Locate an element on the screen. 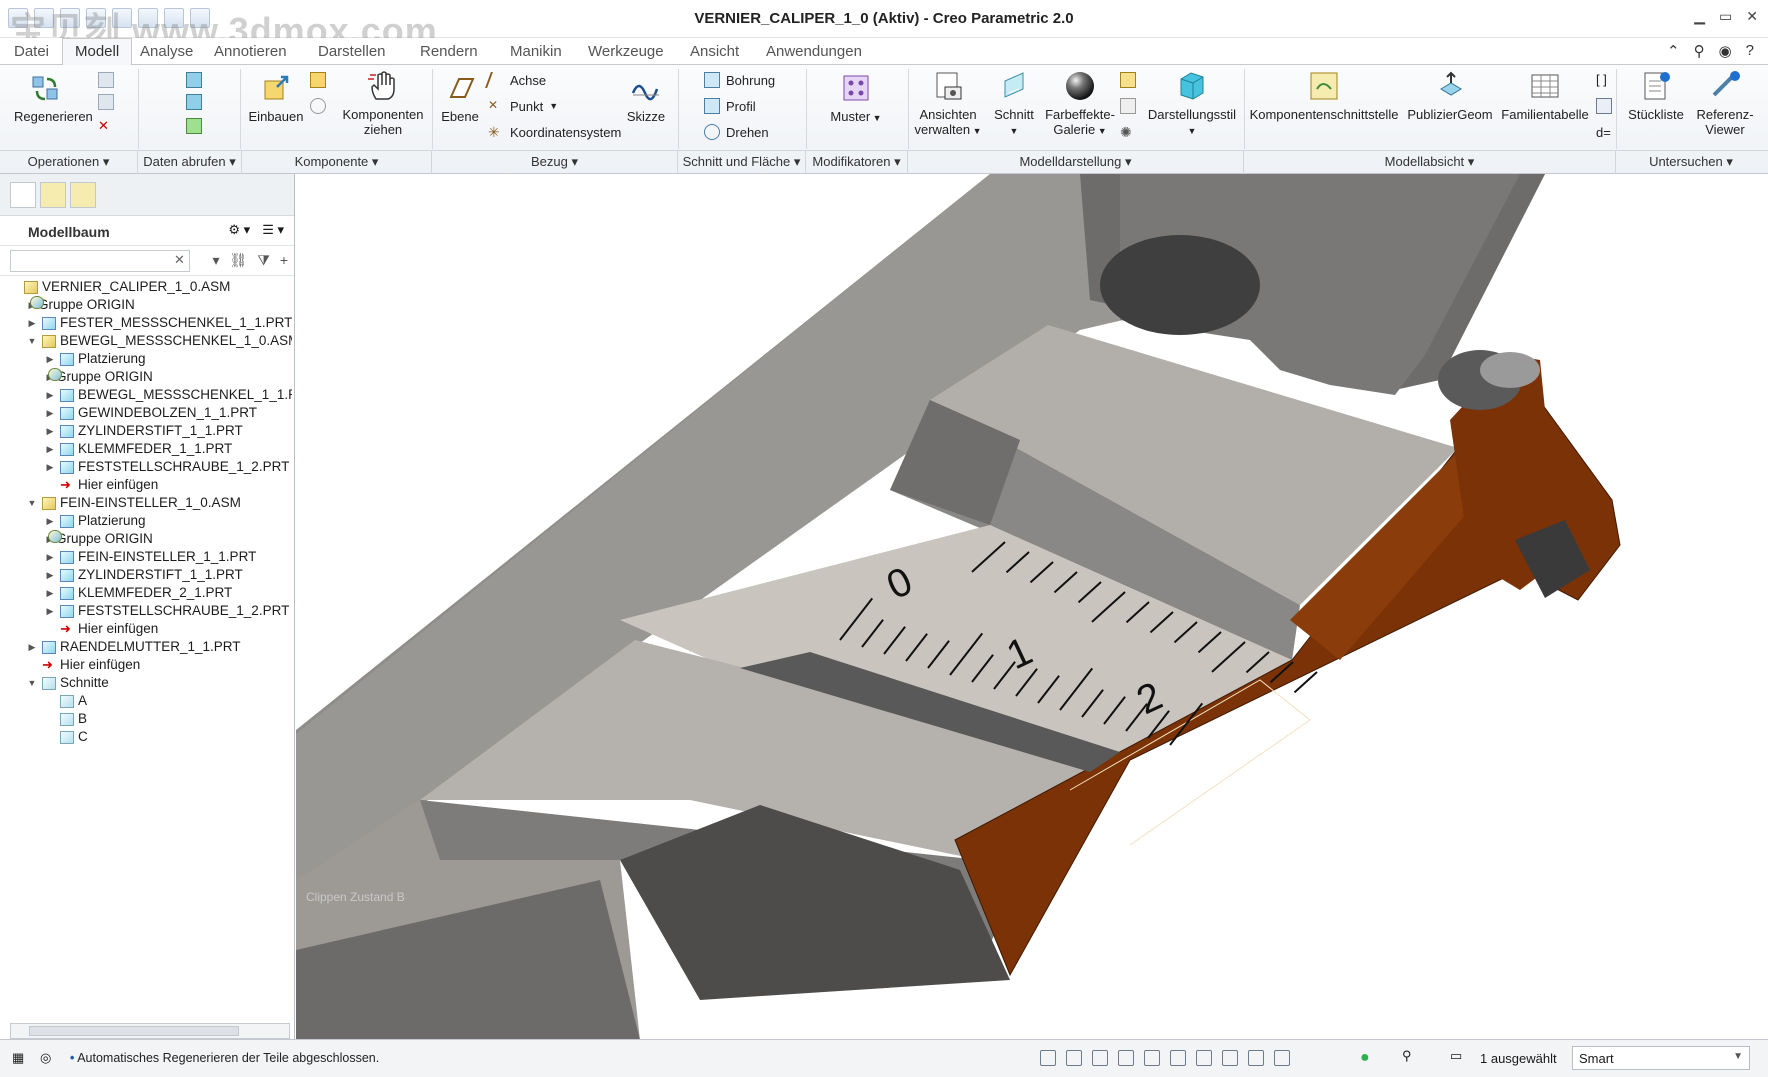  delete-icon: ✕ is located at coordinates (103, 126).